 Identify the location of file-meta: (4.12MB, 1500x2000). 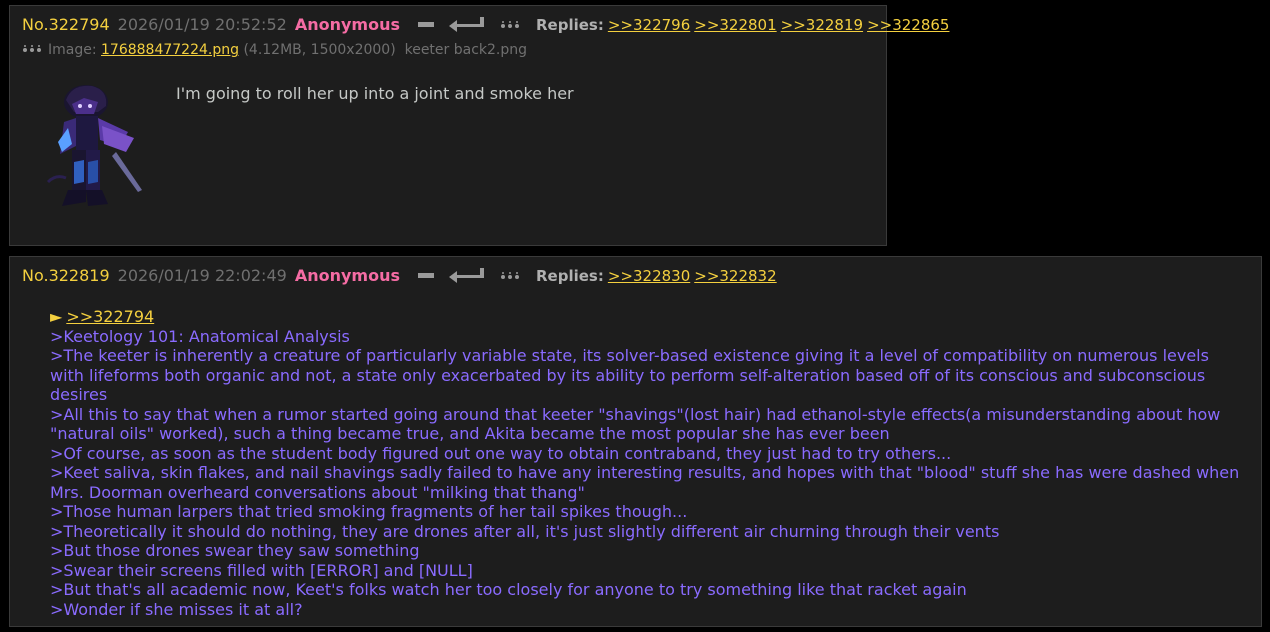
(319, 50).